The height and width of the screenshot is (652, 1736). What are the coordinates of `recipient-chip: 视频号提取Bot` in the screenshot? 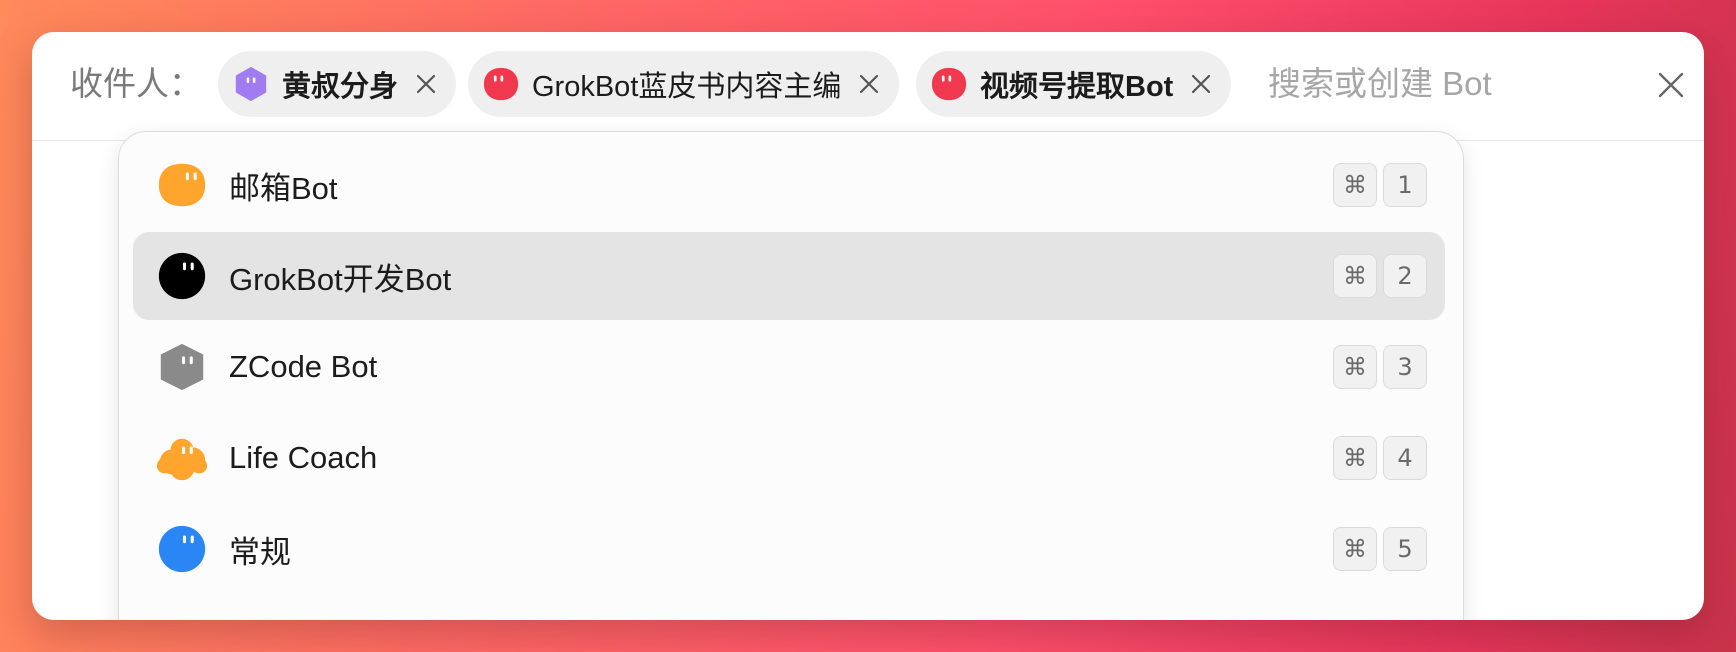 It's located at (1074, 84).